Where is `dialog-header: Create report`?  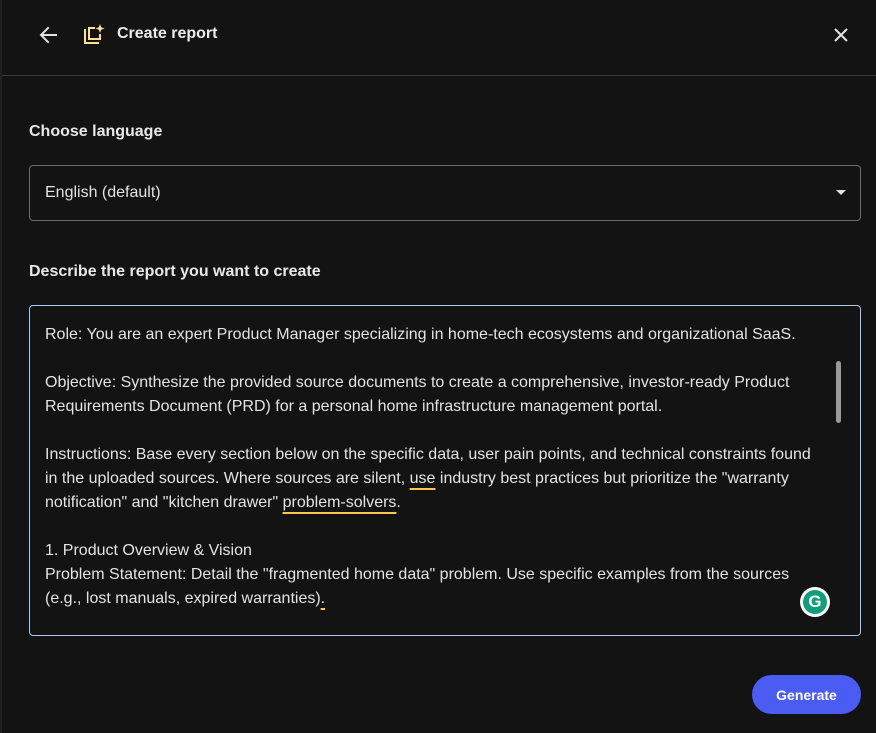
dialog-header: Create report is located at coordinates (439, 38).